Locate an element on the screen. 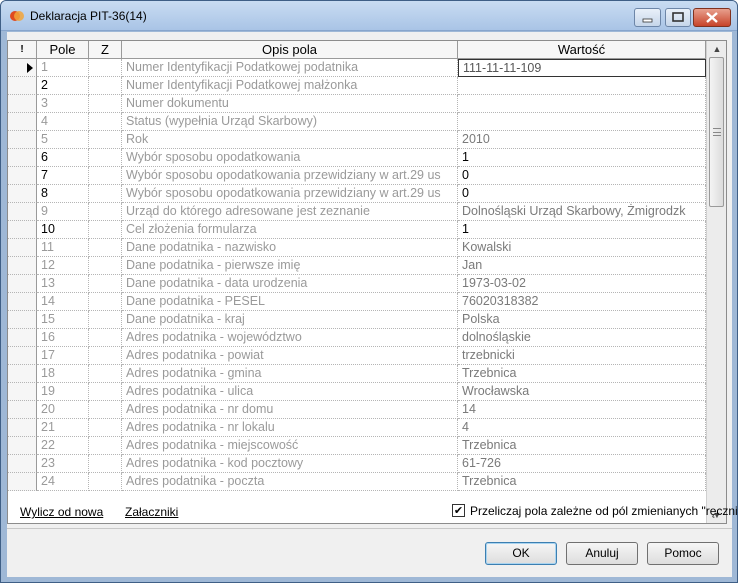 This screenshot has width=738, height=583. scrollbar-thumb is located at coordinates (716, 132).